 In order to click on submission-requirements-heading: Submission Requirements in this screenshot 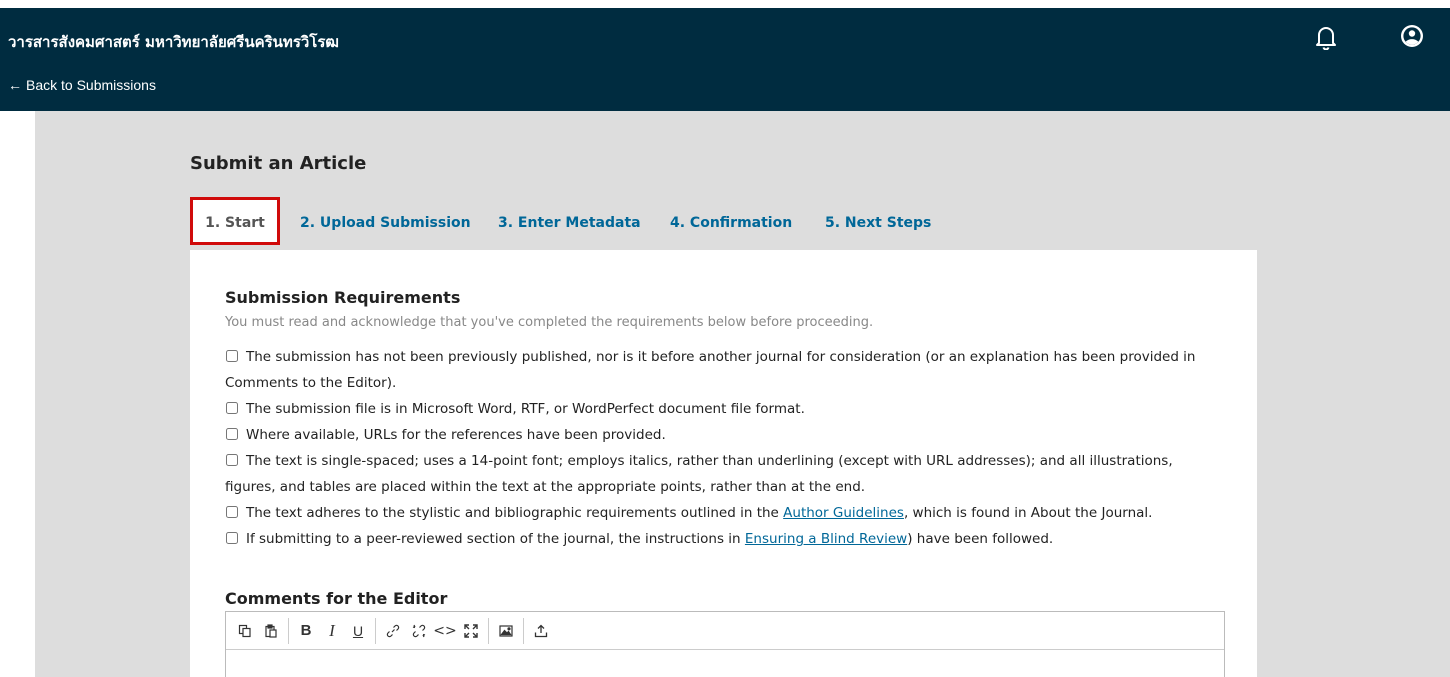, I will do `click(343, 297)`.